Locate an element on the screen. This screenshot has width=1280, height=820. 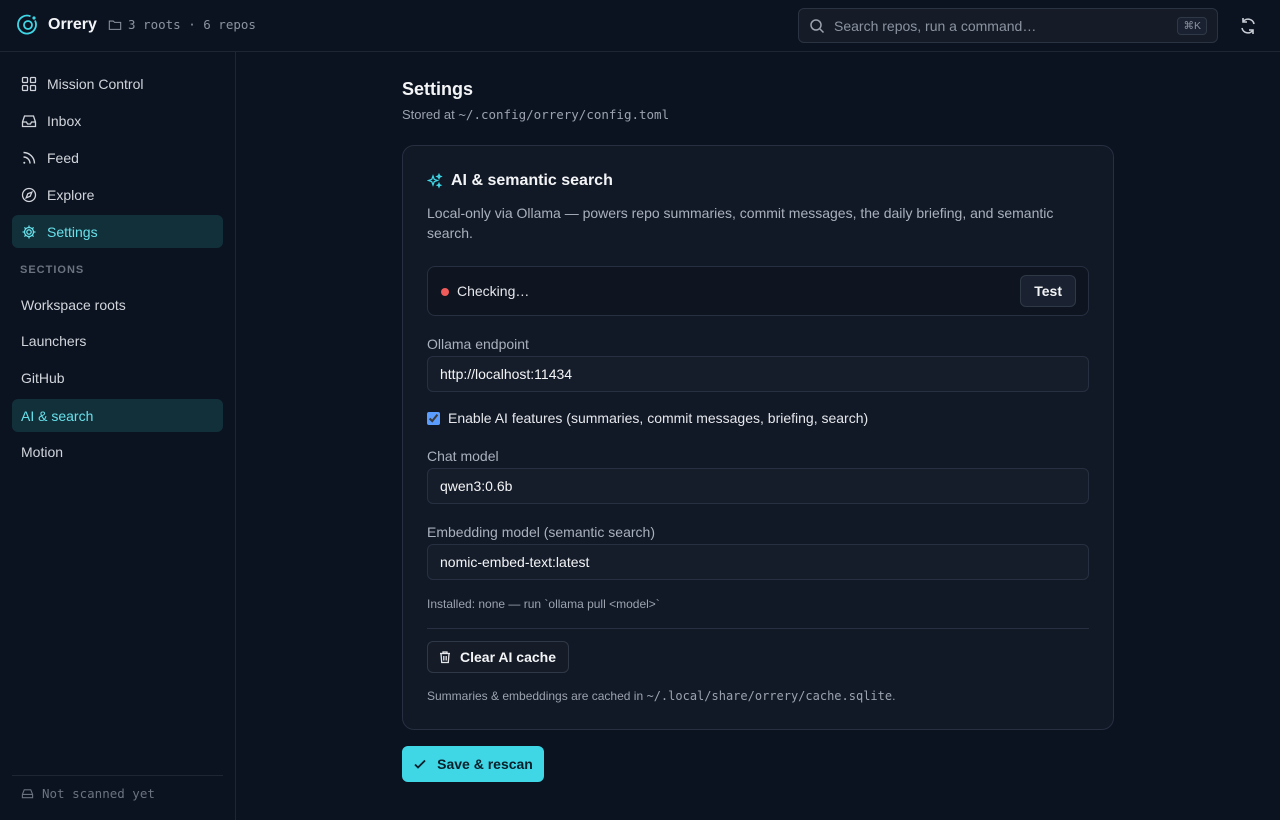
section-item-motion: Motion is located at coordinates (117, 451).